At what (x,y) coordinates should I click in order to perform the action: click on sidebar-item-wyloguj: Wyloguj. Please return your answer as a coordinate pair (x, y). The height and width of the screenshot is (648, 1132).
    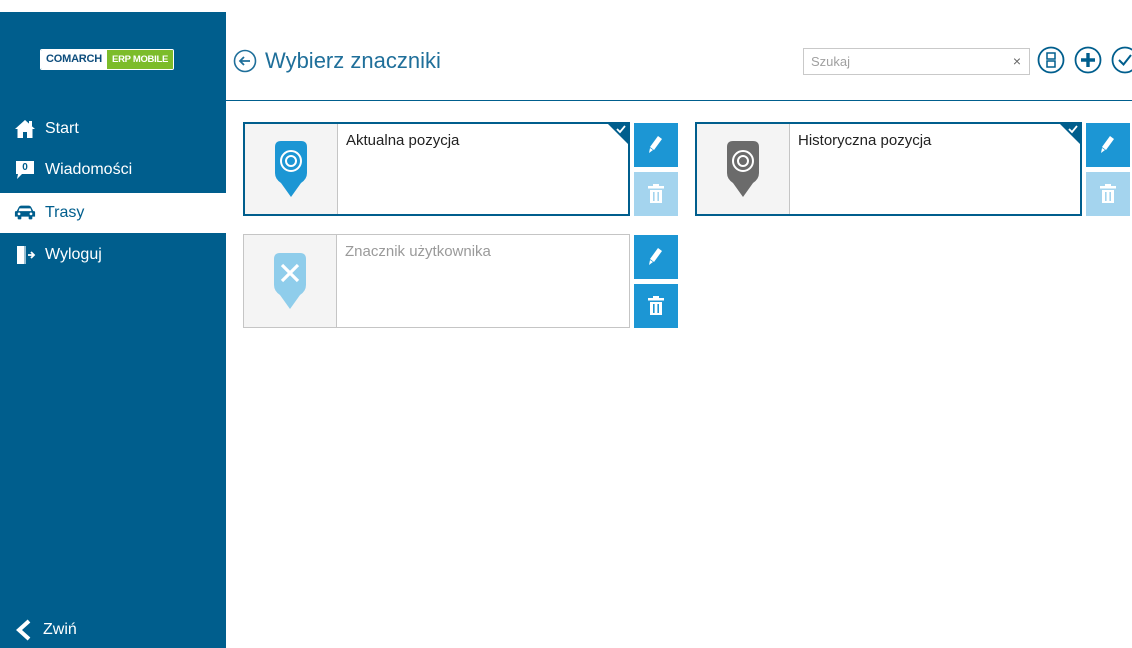
    Looking at the image, I should click on (113, 255).